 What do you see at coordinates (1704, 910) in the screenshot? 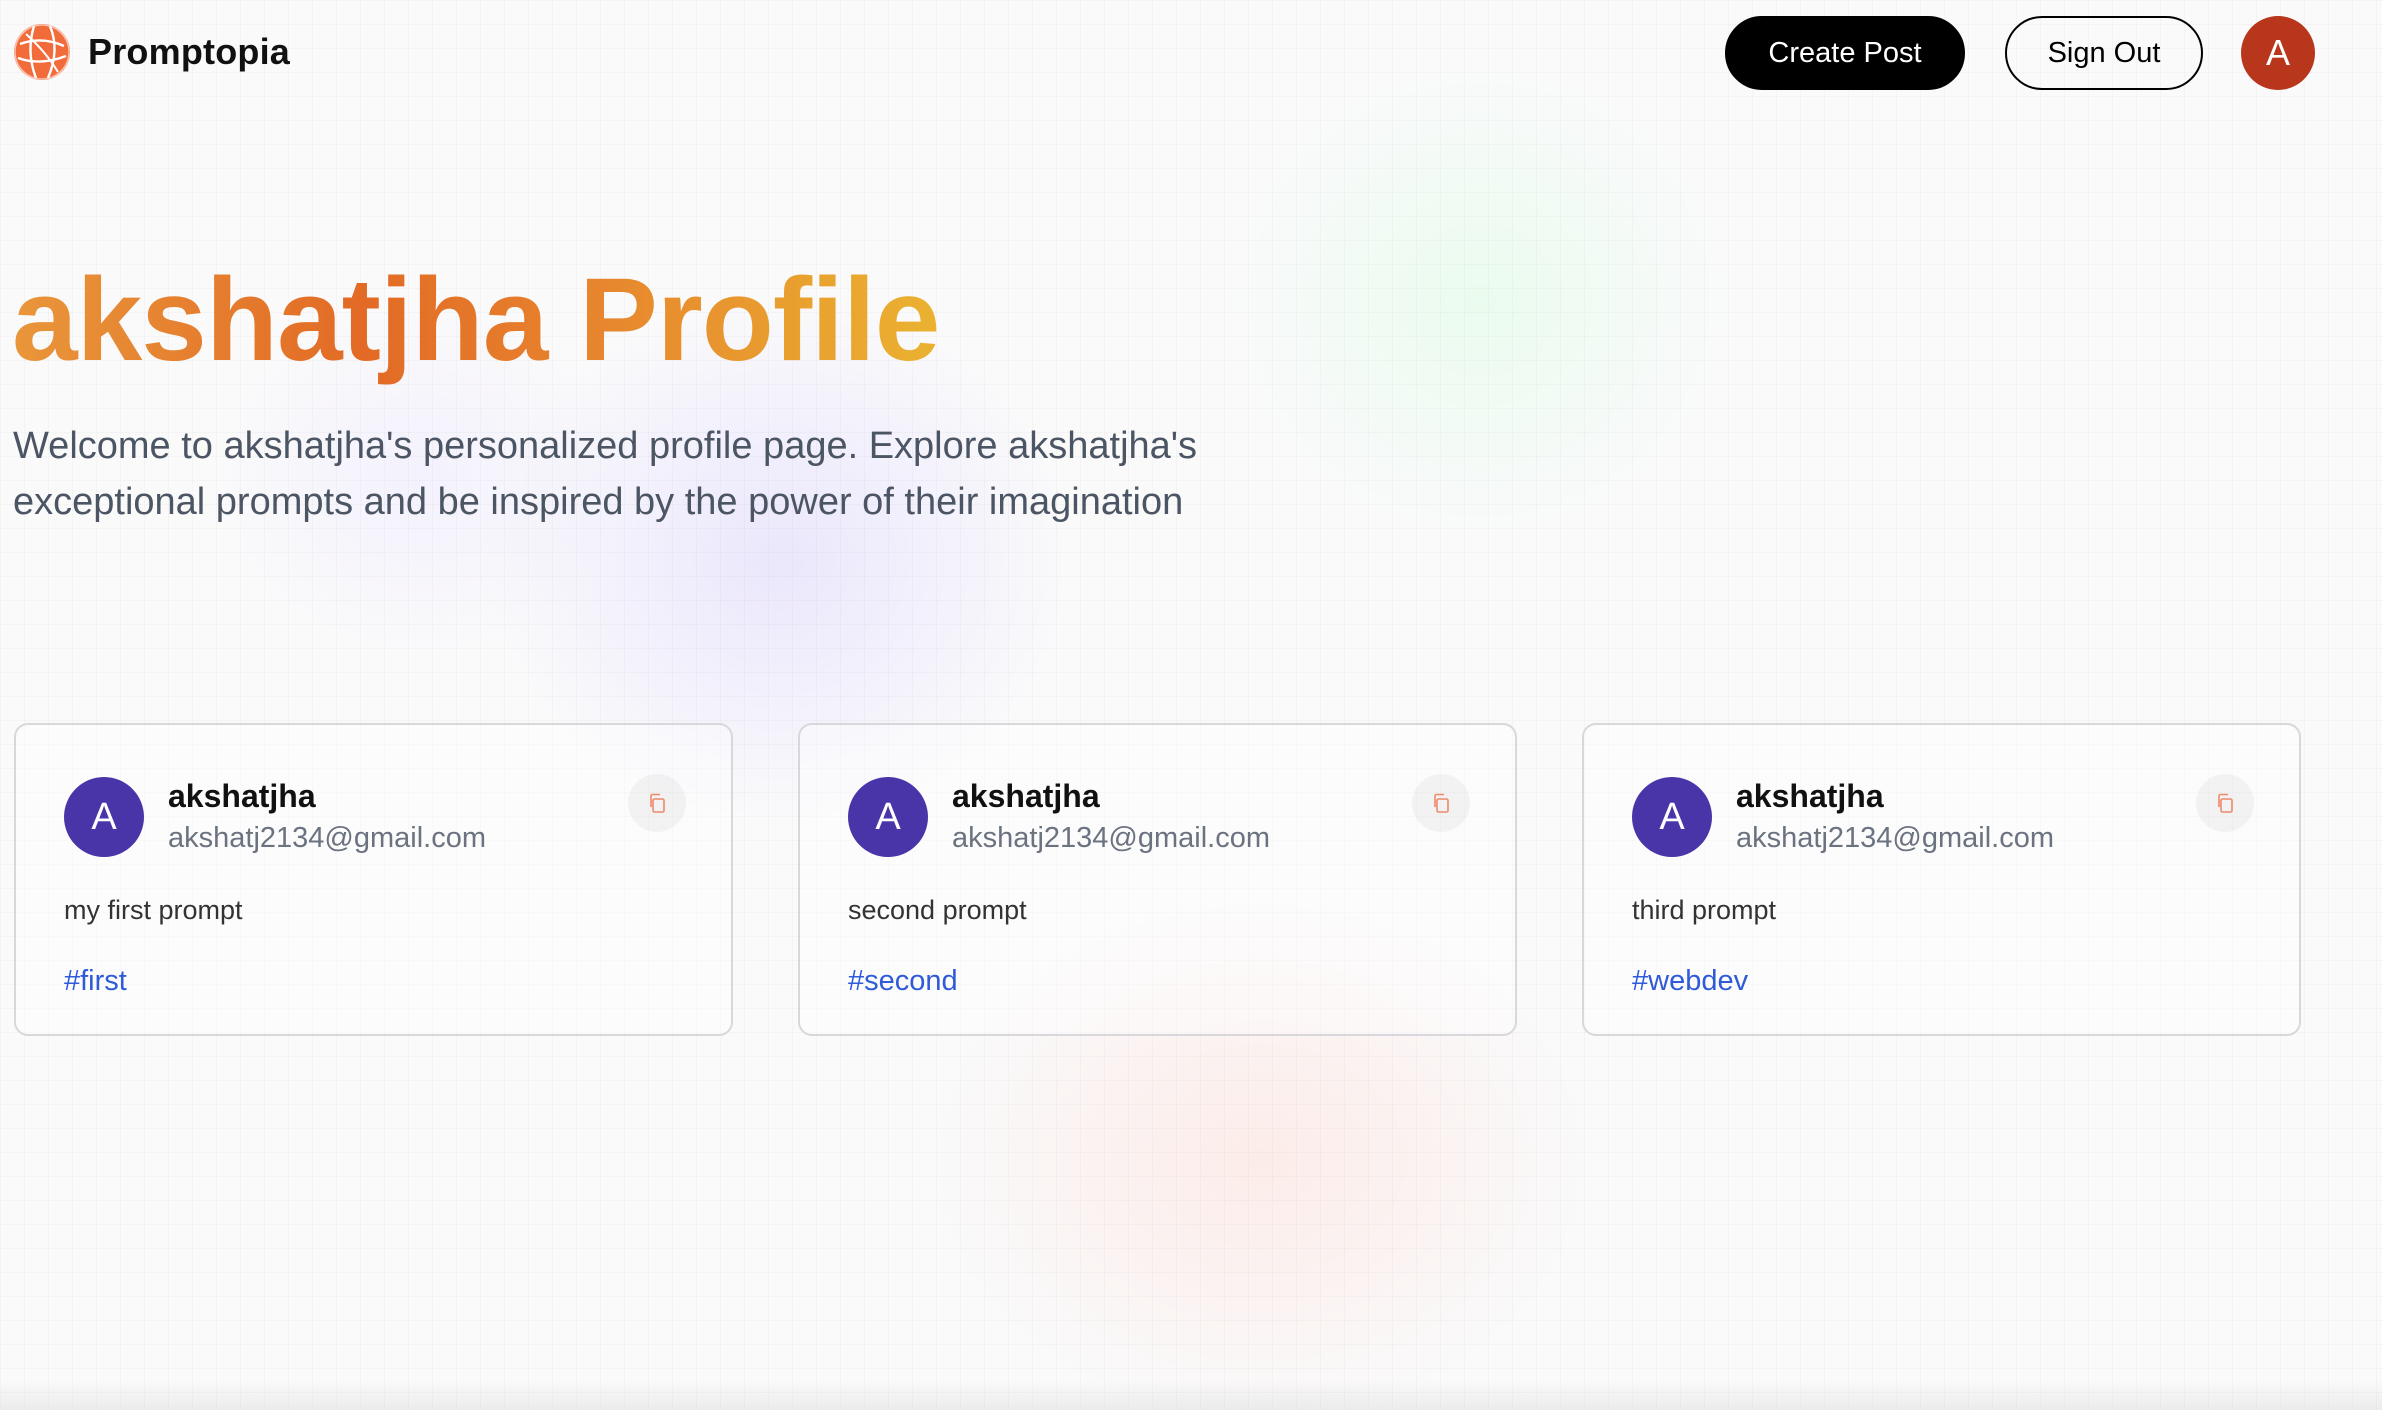
I see `card-prompt: third prompt` at bounding box center [1704, 910].